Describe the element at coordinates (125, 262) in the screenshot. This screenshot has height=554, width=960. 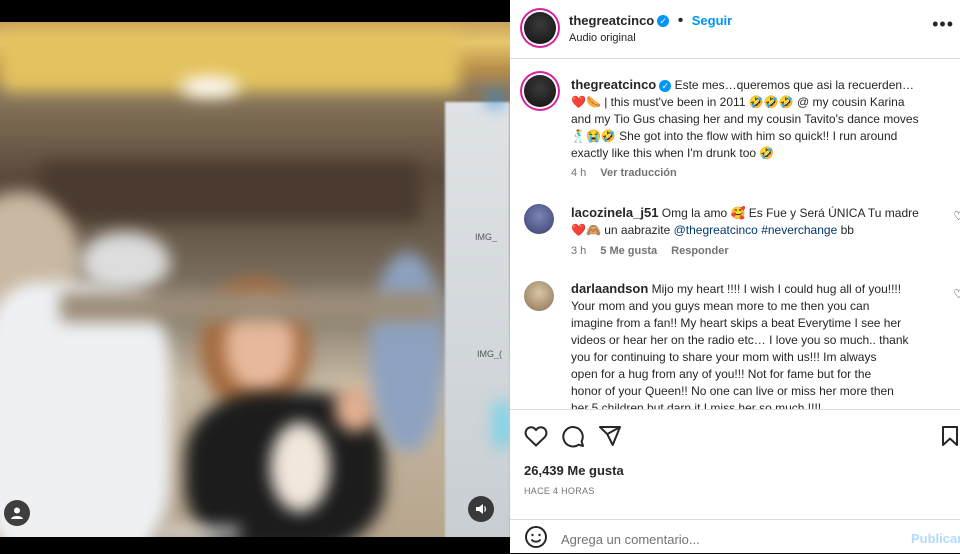
I see `background-person` at that location.